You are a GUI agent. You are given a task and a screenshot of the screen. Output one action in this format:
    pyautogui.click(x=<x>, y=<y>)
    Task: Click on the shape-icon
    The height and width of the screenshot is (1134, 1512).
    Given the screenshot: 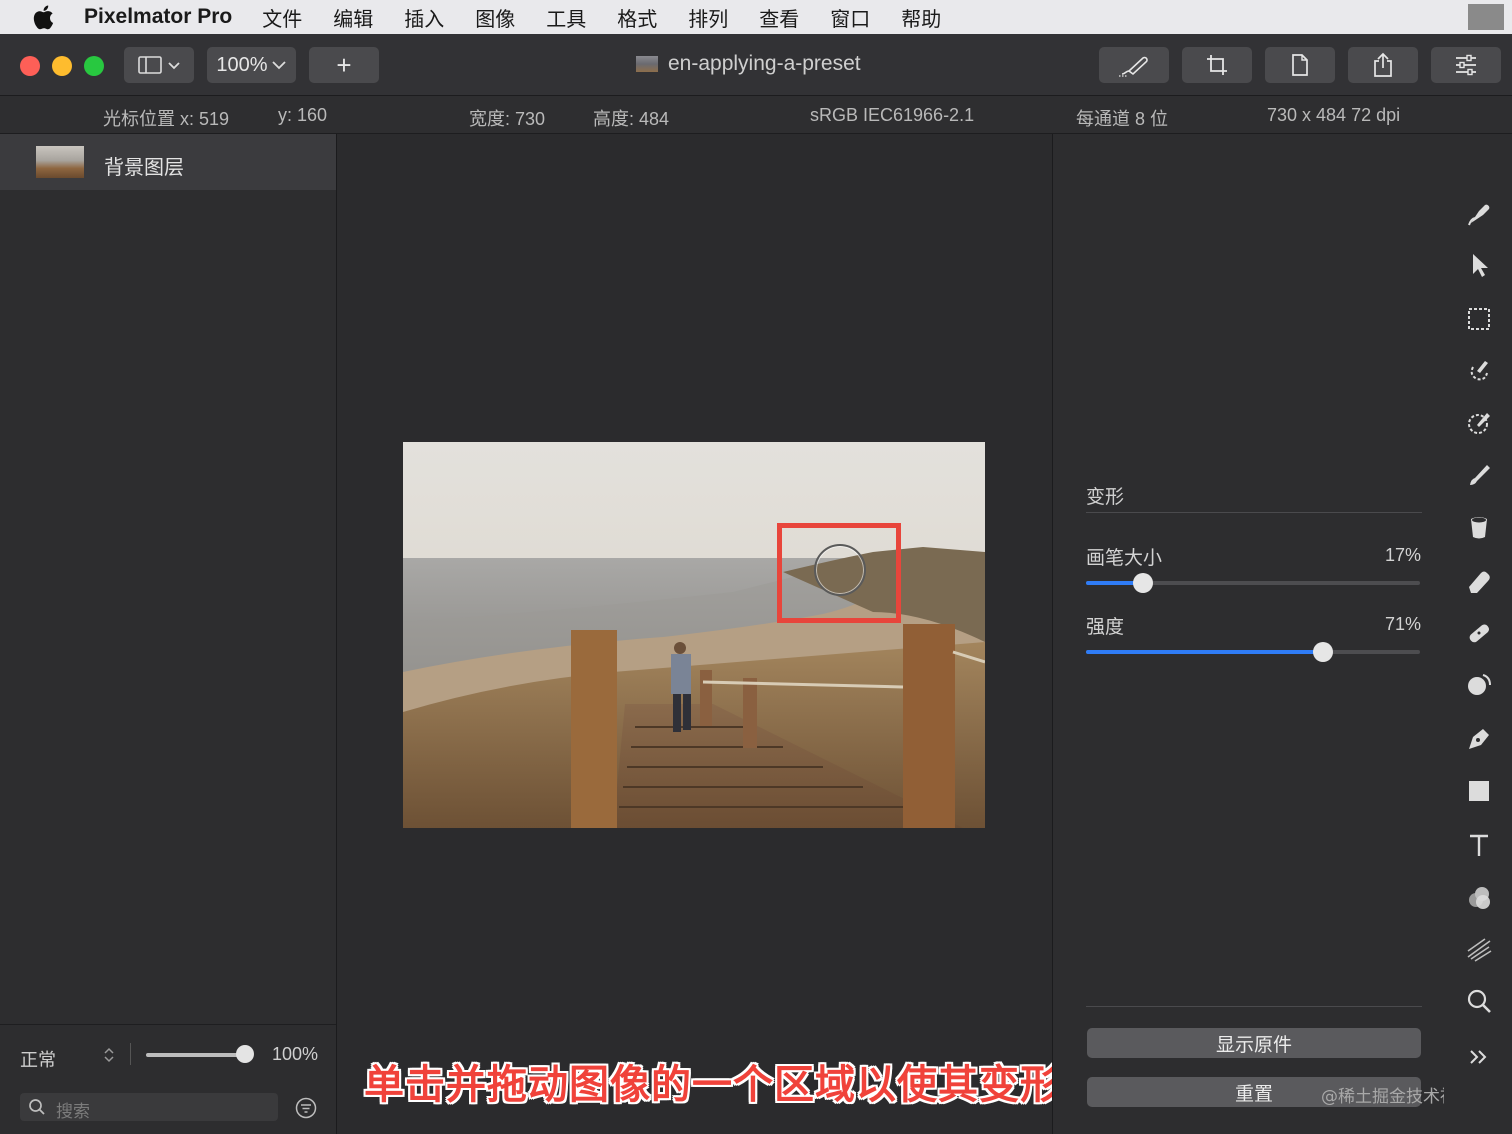 What is the action you would take?
    pyautogui.click(x=1479, y=791)
    